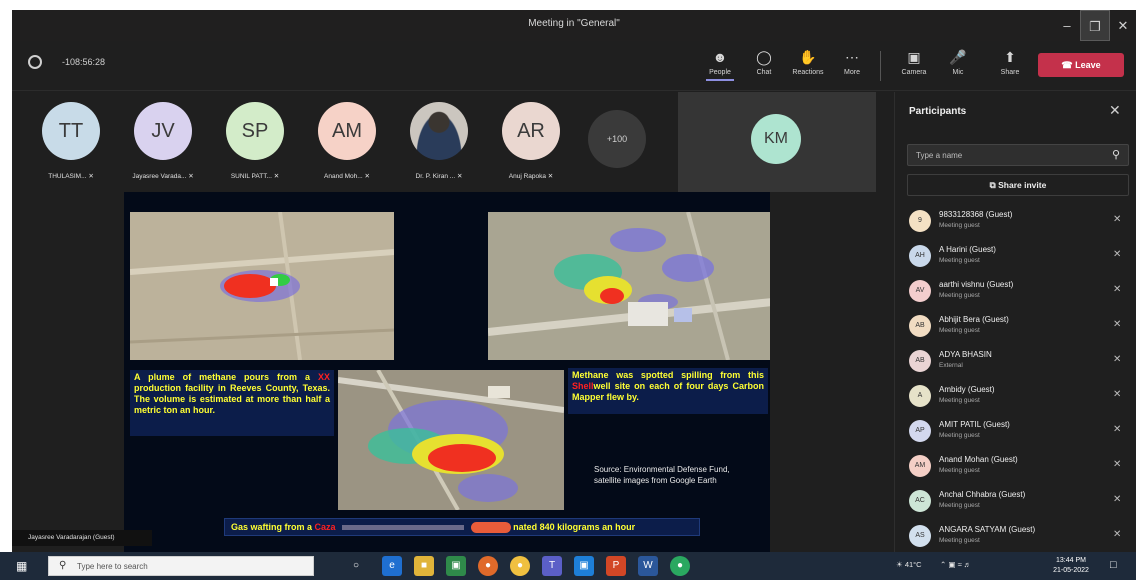 This screenshot has height=580, width=1136. Describe the element at coordinates (680, 566) in the screenshot. I see `app-icon: ●` at that location.